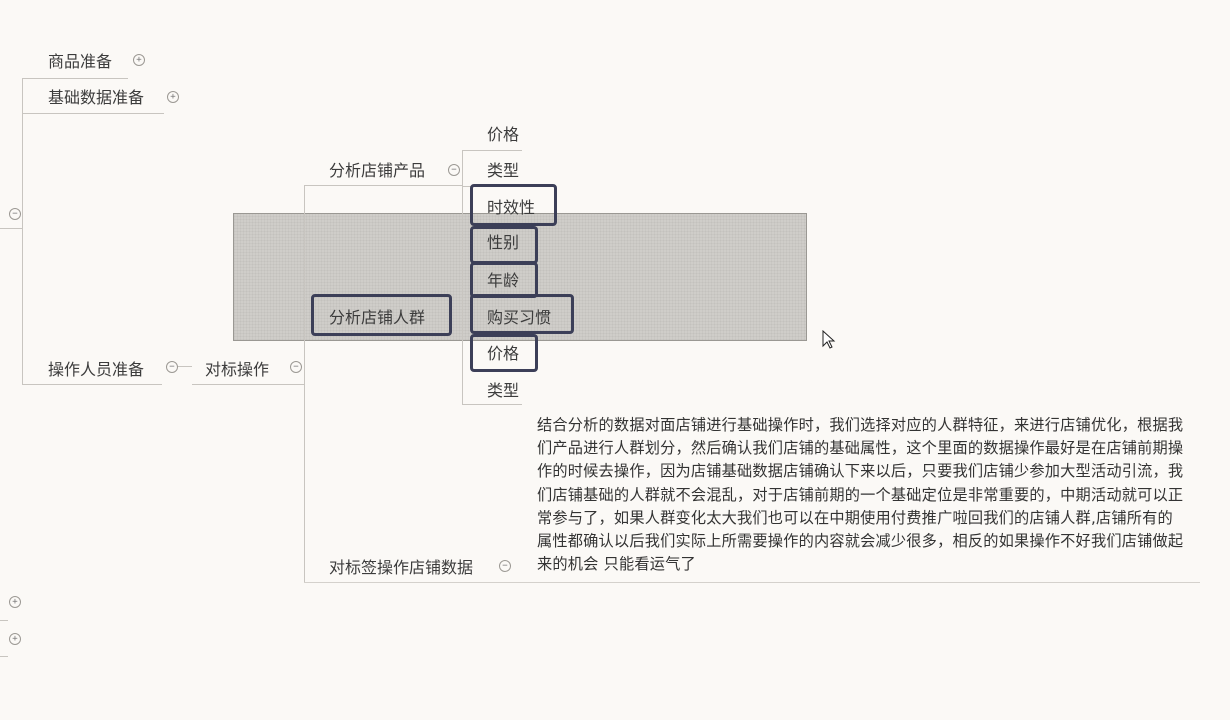  Describe the element at coordinates (173, 97) in the screenshot. I see `base-data-prep-toggle-icon: +` at that location.